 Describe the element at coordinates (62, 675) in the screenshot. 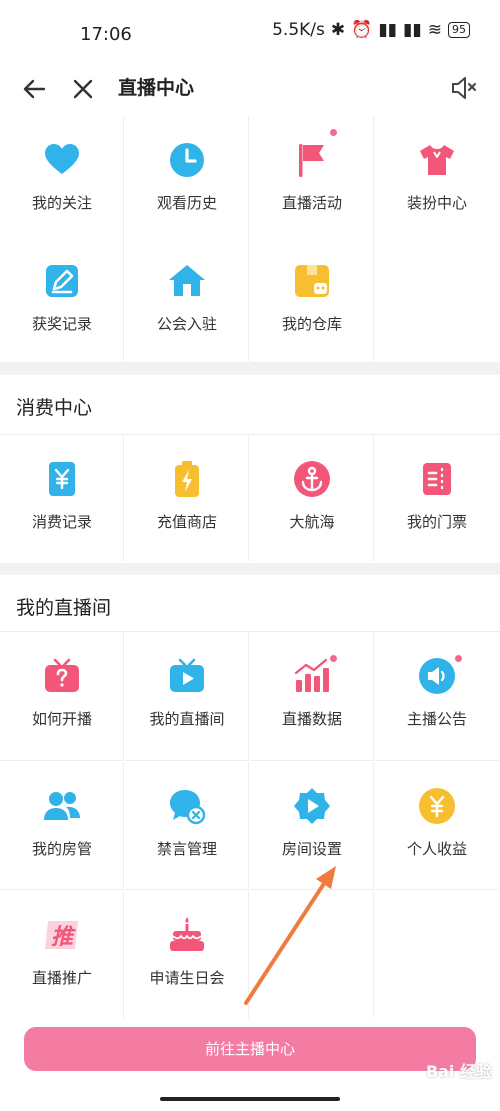

I see `tv-question-icon` at that location.